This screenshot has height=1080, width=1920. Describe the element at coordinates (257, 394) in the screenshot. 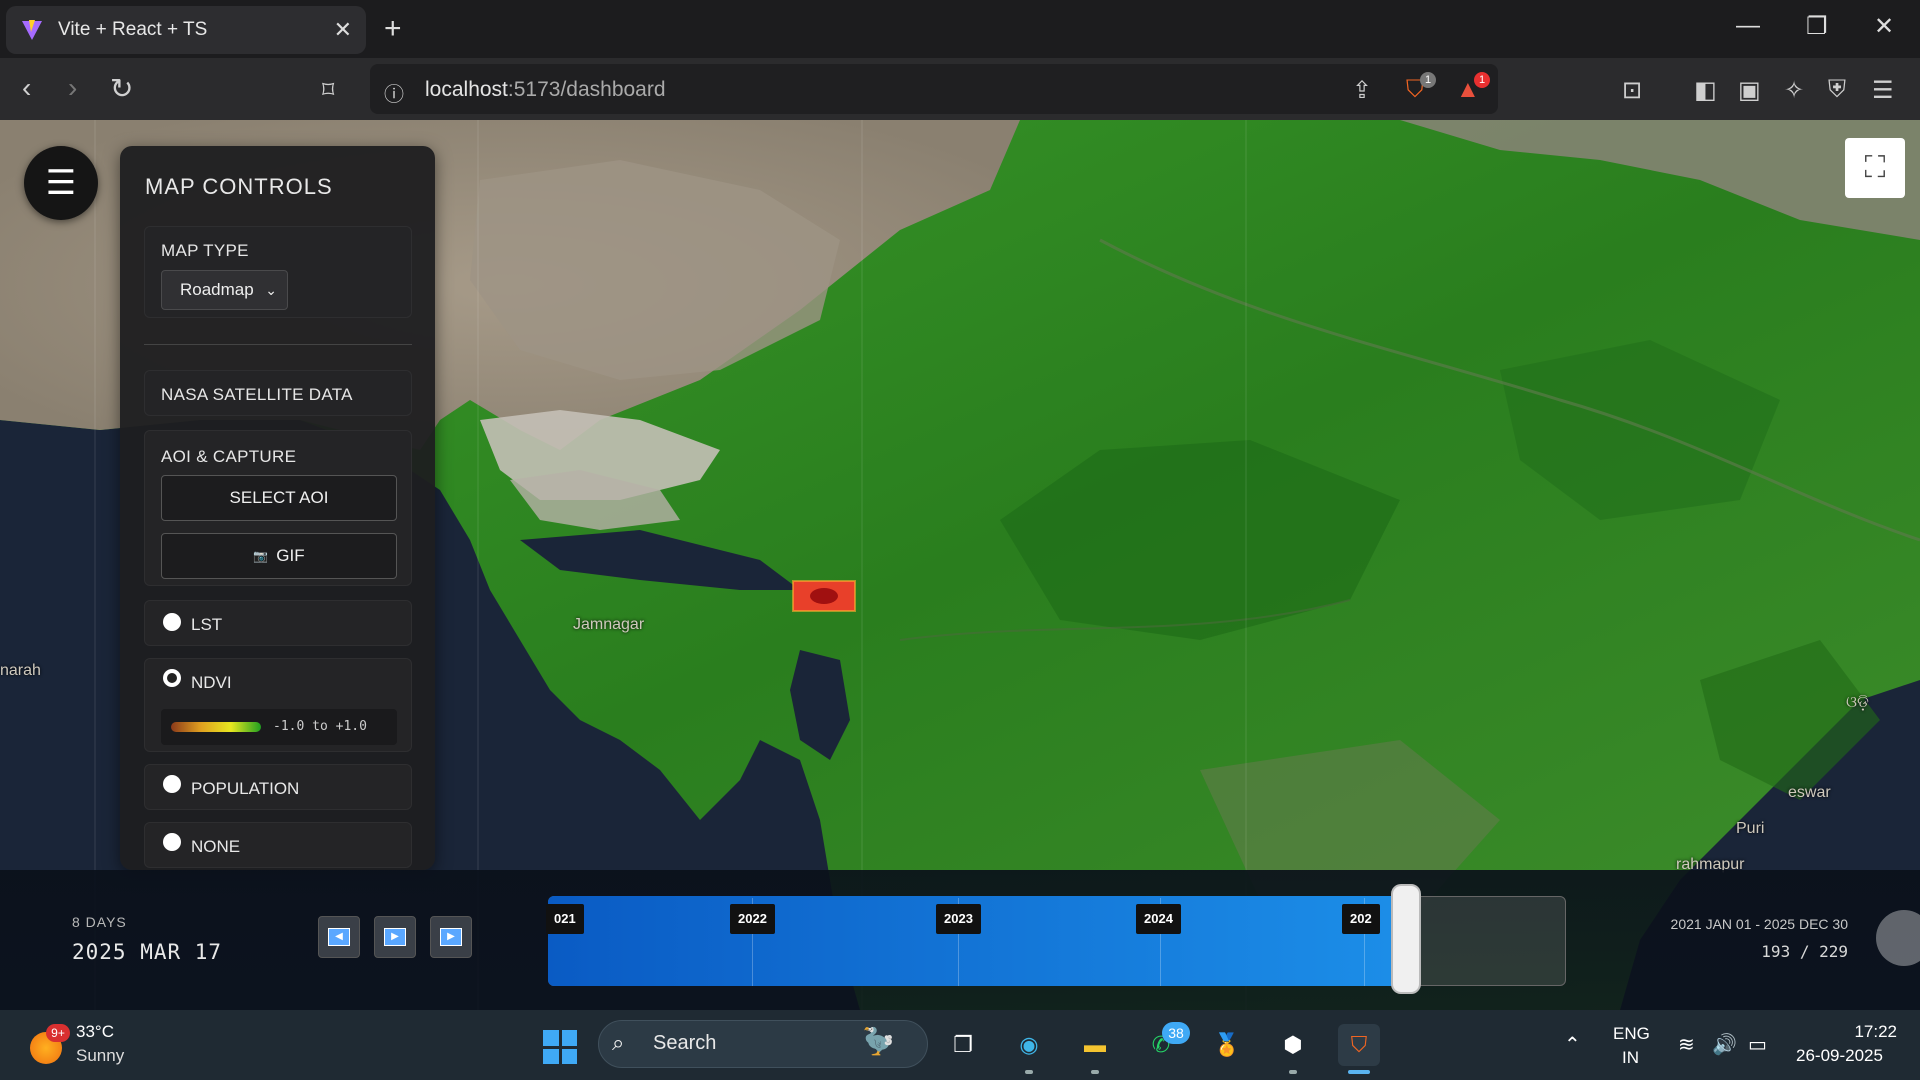

I see `nasa-data-label: NASA SATELLITE DATA` at that location.